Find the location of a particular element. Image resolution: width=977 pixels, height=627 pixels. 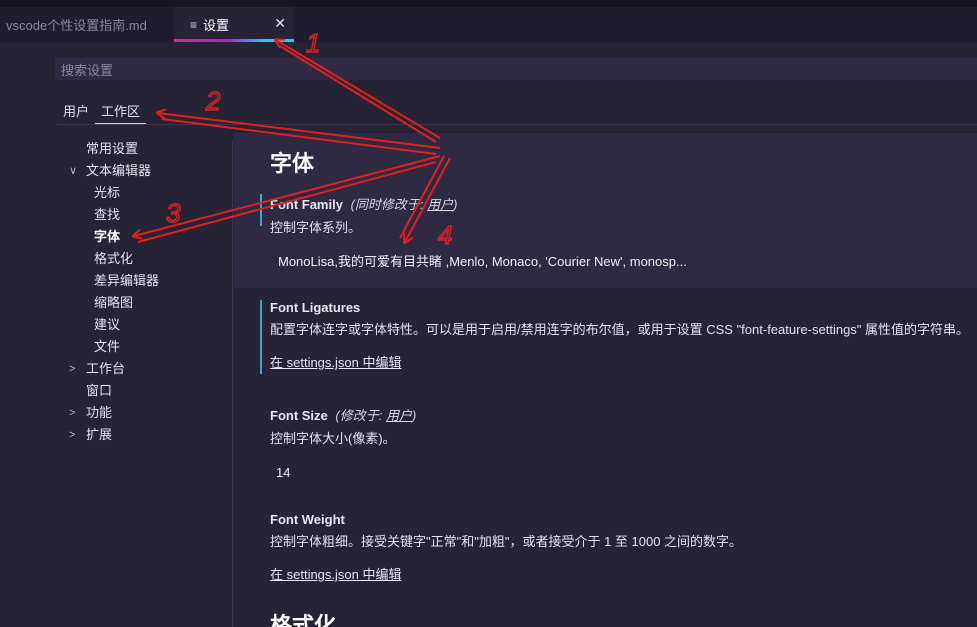

setting-title-row: Font Family (同时修改于: 用户) is located at coordinates (622, 203).